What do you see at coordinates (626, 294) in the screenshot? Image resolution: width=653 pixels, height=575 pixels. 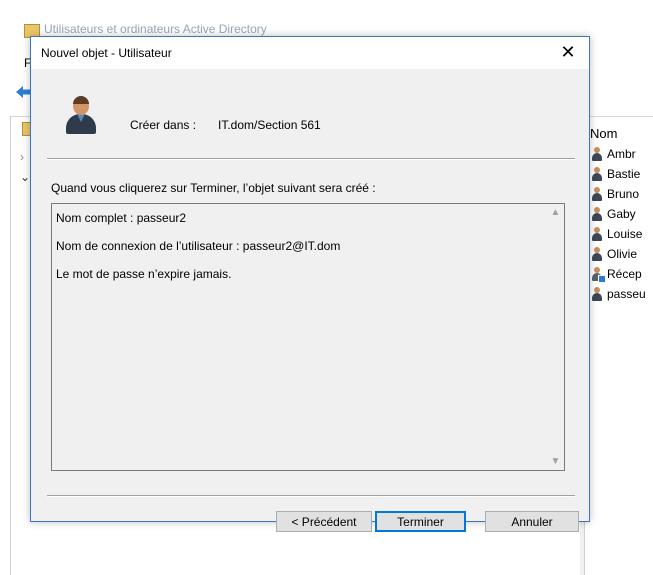 I see `list-item-label: passeu` at bounding box center [626, 294].